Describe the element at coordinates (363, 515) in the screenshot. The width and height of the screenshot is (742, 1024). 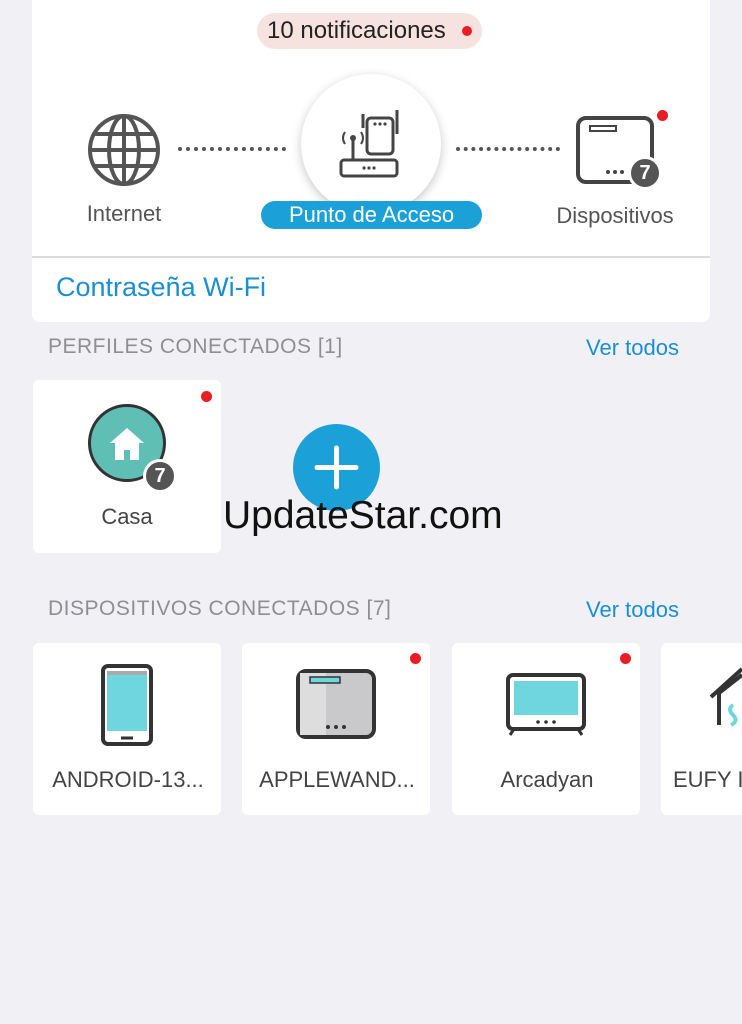
I see `watermark-text: UpdateStar.com` at that location.